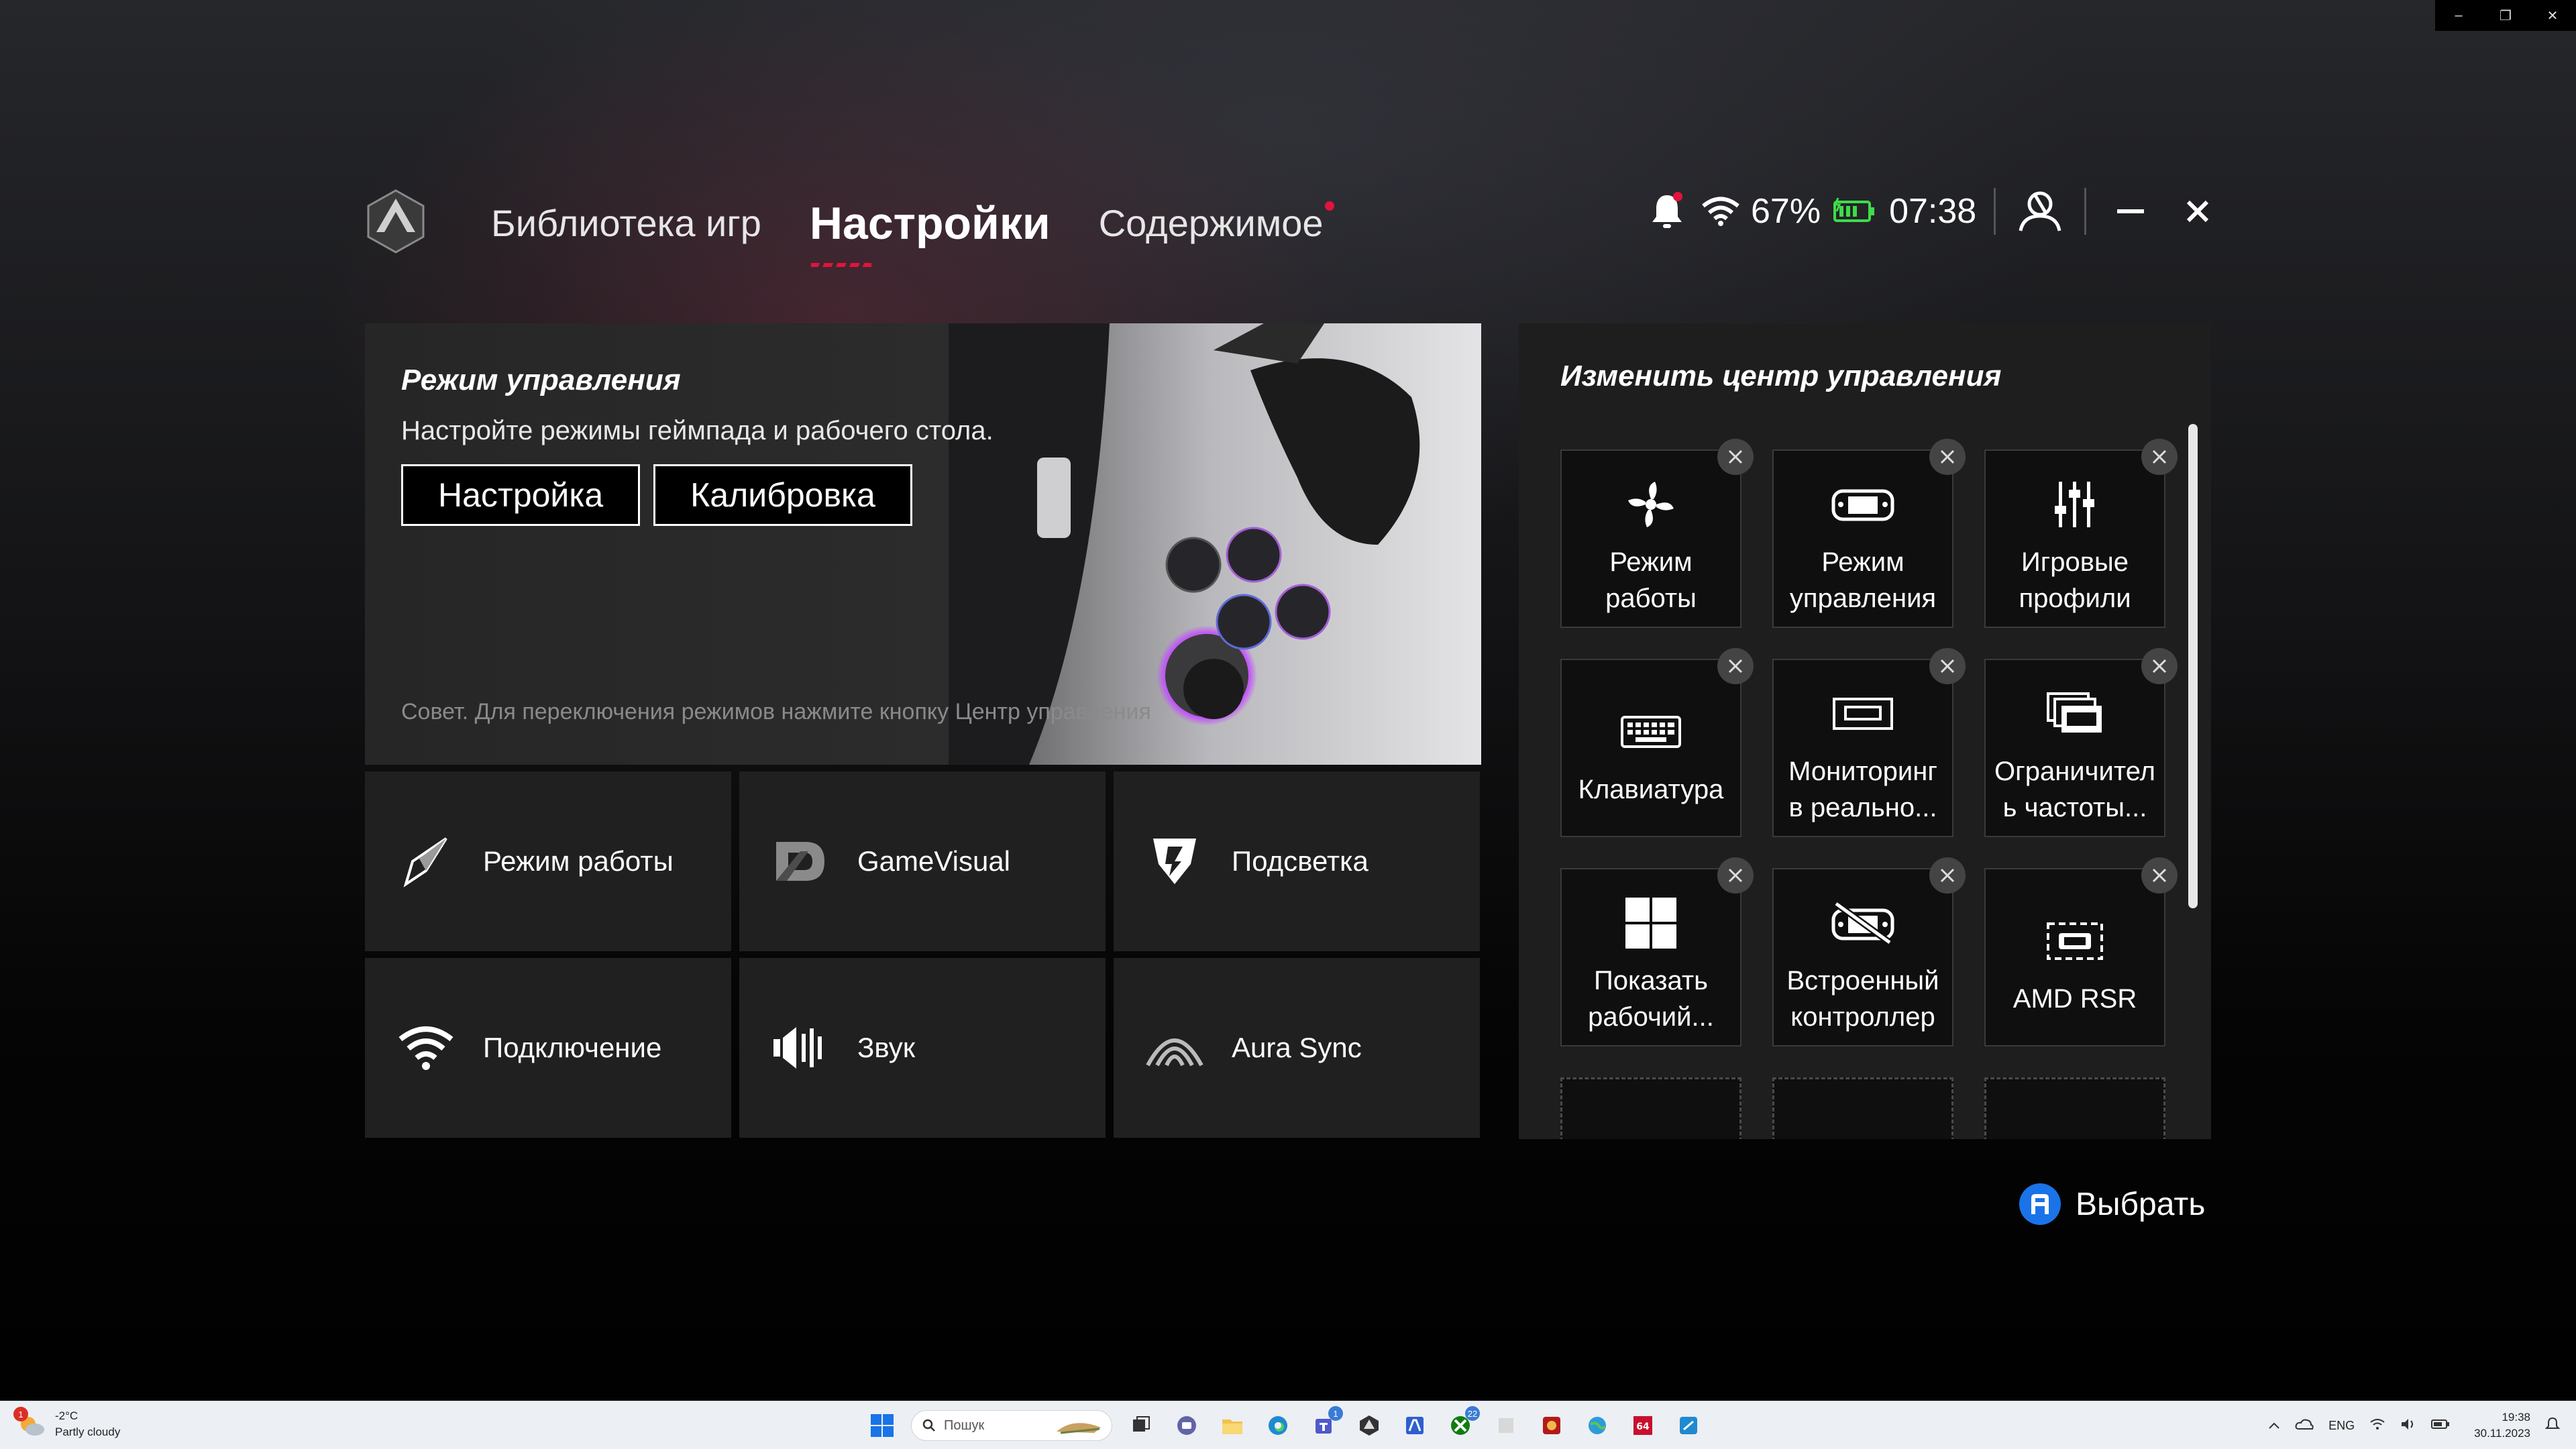 The height and width of the screenshot is (1449, 2576). I want to click on onedrive-icon, so click(2304, 1426).